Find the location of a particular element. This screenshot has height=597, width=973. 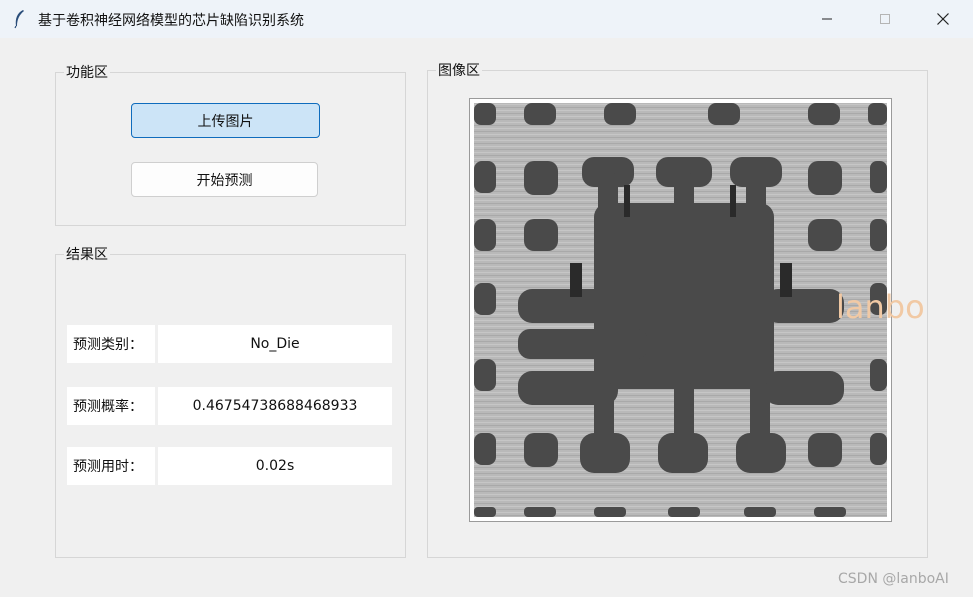

image-watermark: lanbo is located at coordinates (880, 307).